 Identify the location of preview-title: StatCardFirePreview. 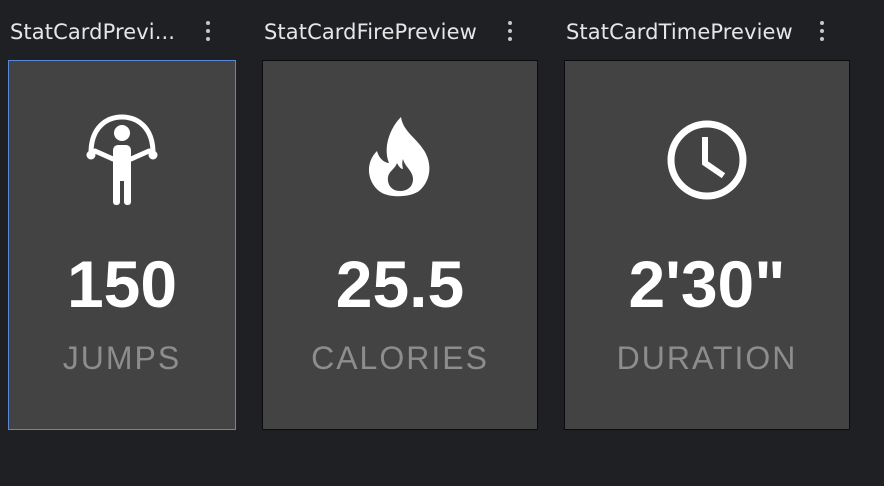
(370, 32).